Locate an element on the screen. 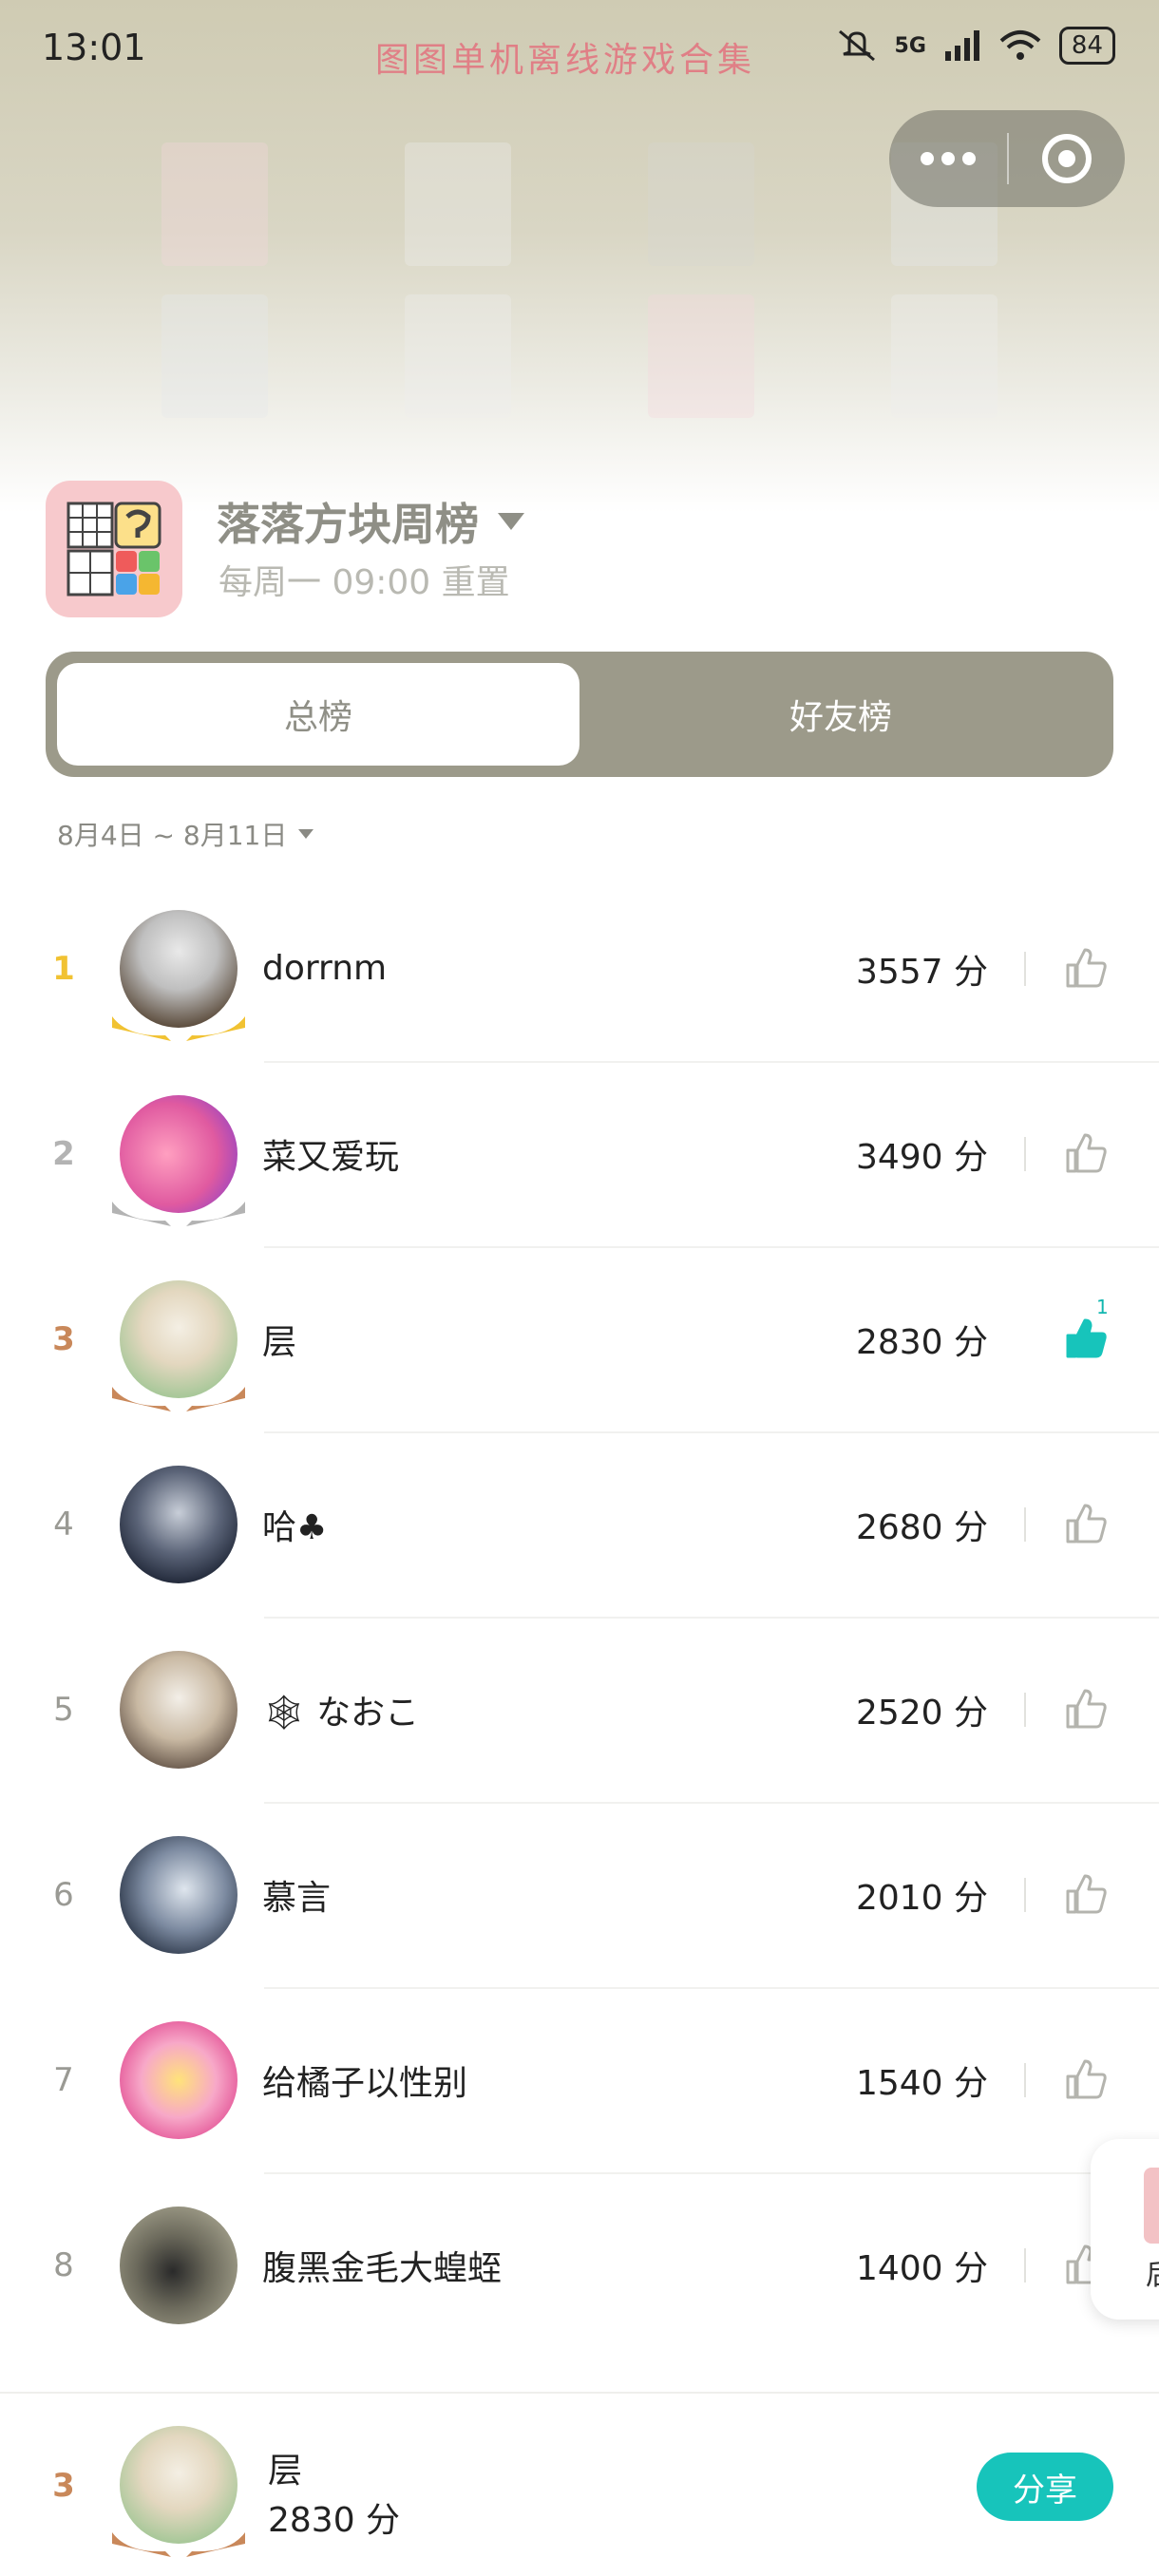  system-icons: 5G 84 is located at coordinates (975, 46).